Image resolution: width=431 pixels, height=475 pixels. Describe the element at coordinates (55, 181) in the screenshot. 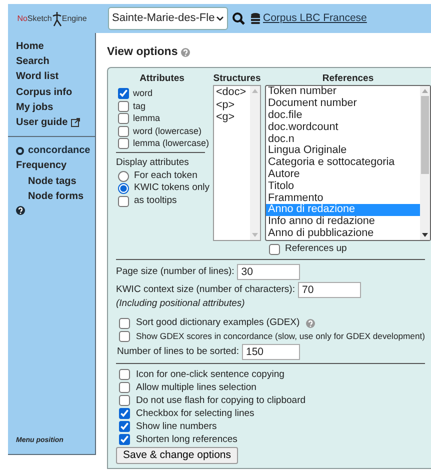

I see `menu-link: Node tags` at that location.